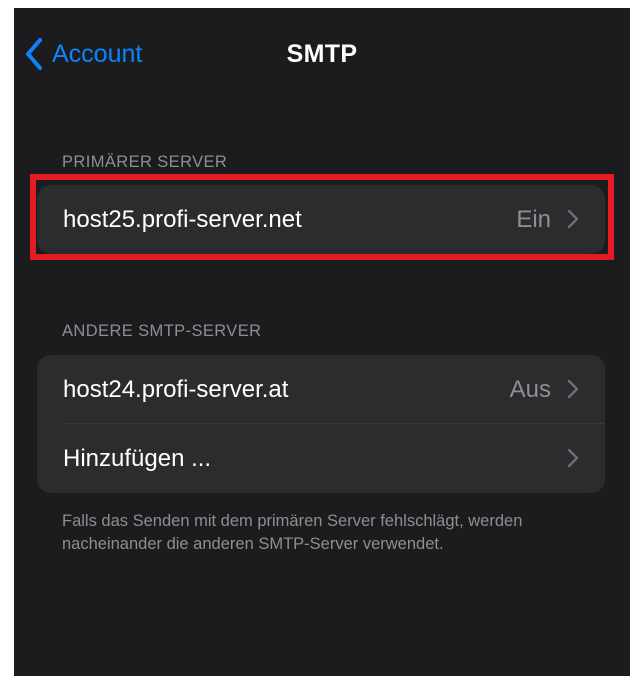 The height and width of the screenshot is (685, 632). I want to click on other-server-row: host24.profi-server.at Aus, so click(321, 389).